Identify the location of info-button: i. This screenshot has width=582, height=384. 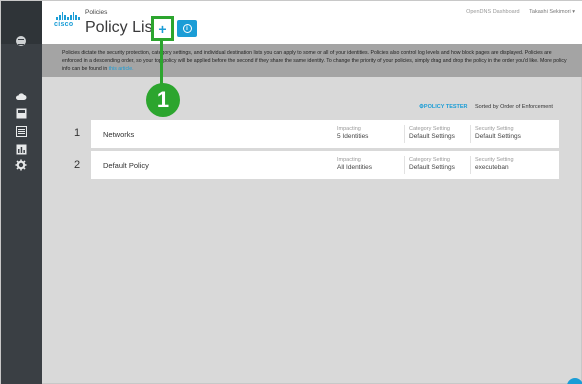
(187, 28).